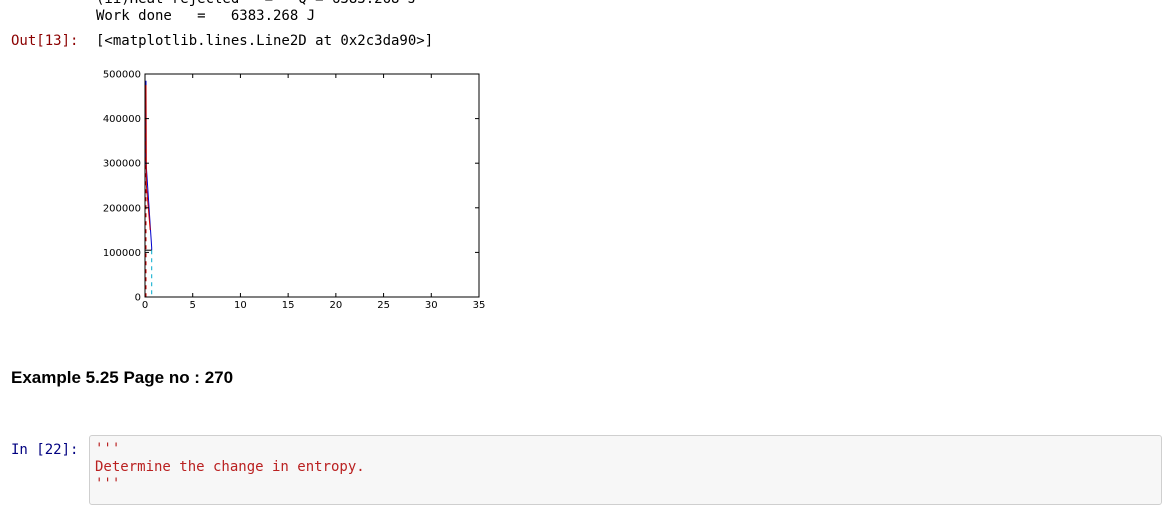 This screenshot has width=1174, height=505. I want to click on y-tick-label: 300000, so click(122, 164).